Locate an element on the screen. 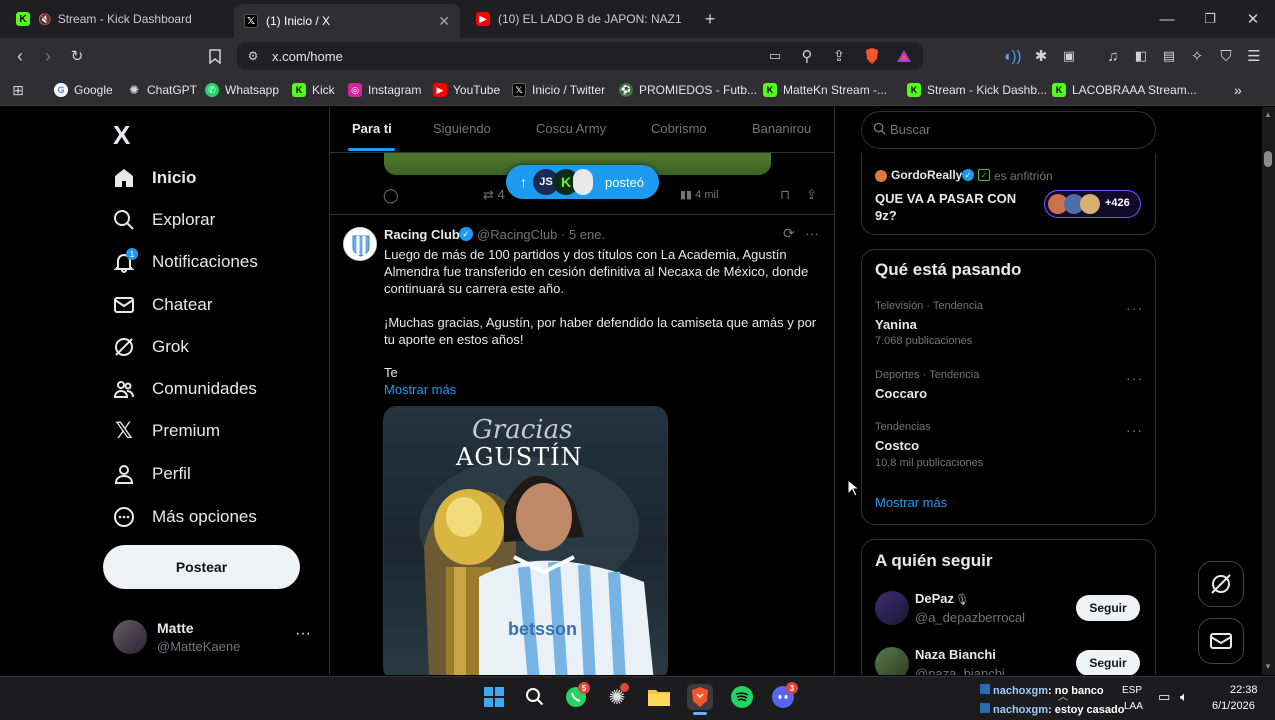  nav-explorar: Explorar is located at coordinates (163, 220).